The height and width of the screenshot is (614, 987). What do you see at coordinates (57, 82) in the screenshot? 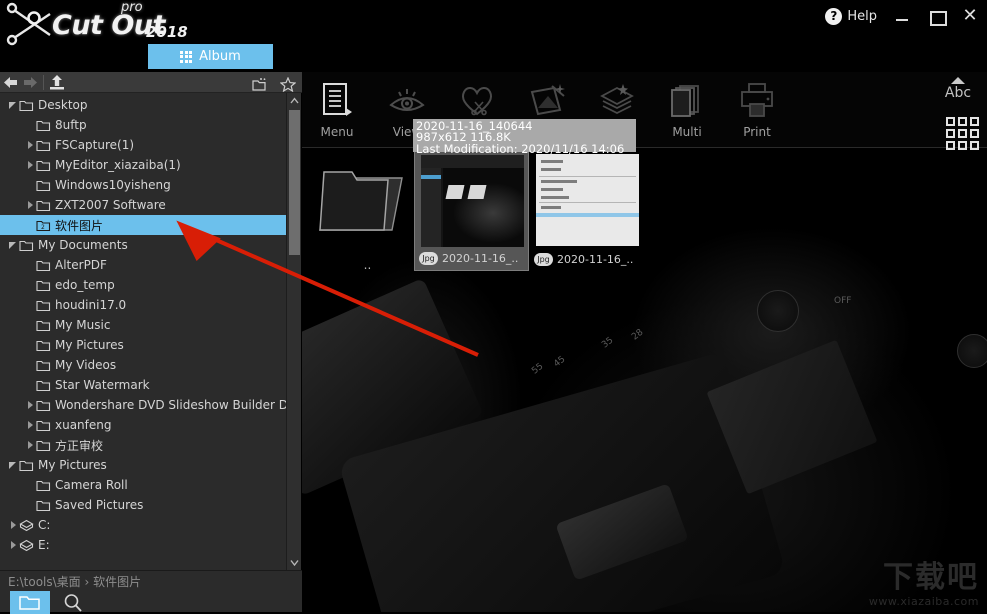
I see `up-folder-button` at bounding box center [57, 82].